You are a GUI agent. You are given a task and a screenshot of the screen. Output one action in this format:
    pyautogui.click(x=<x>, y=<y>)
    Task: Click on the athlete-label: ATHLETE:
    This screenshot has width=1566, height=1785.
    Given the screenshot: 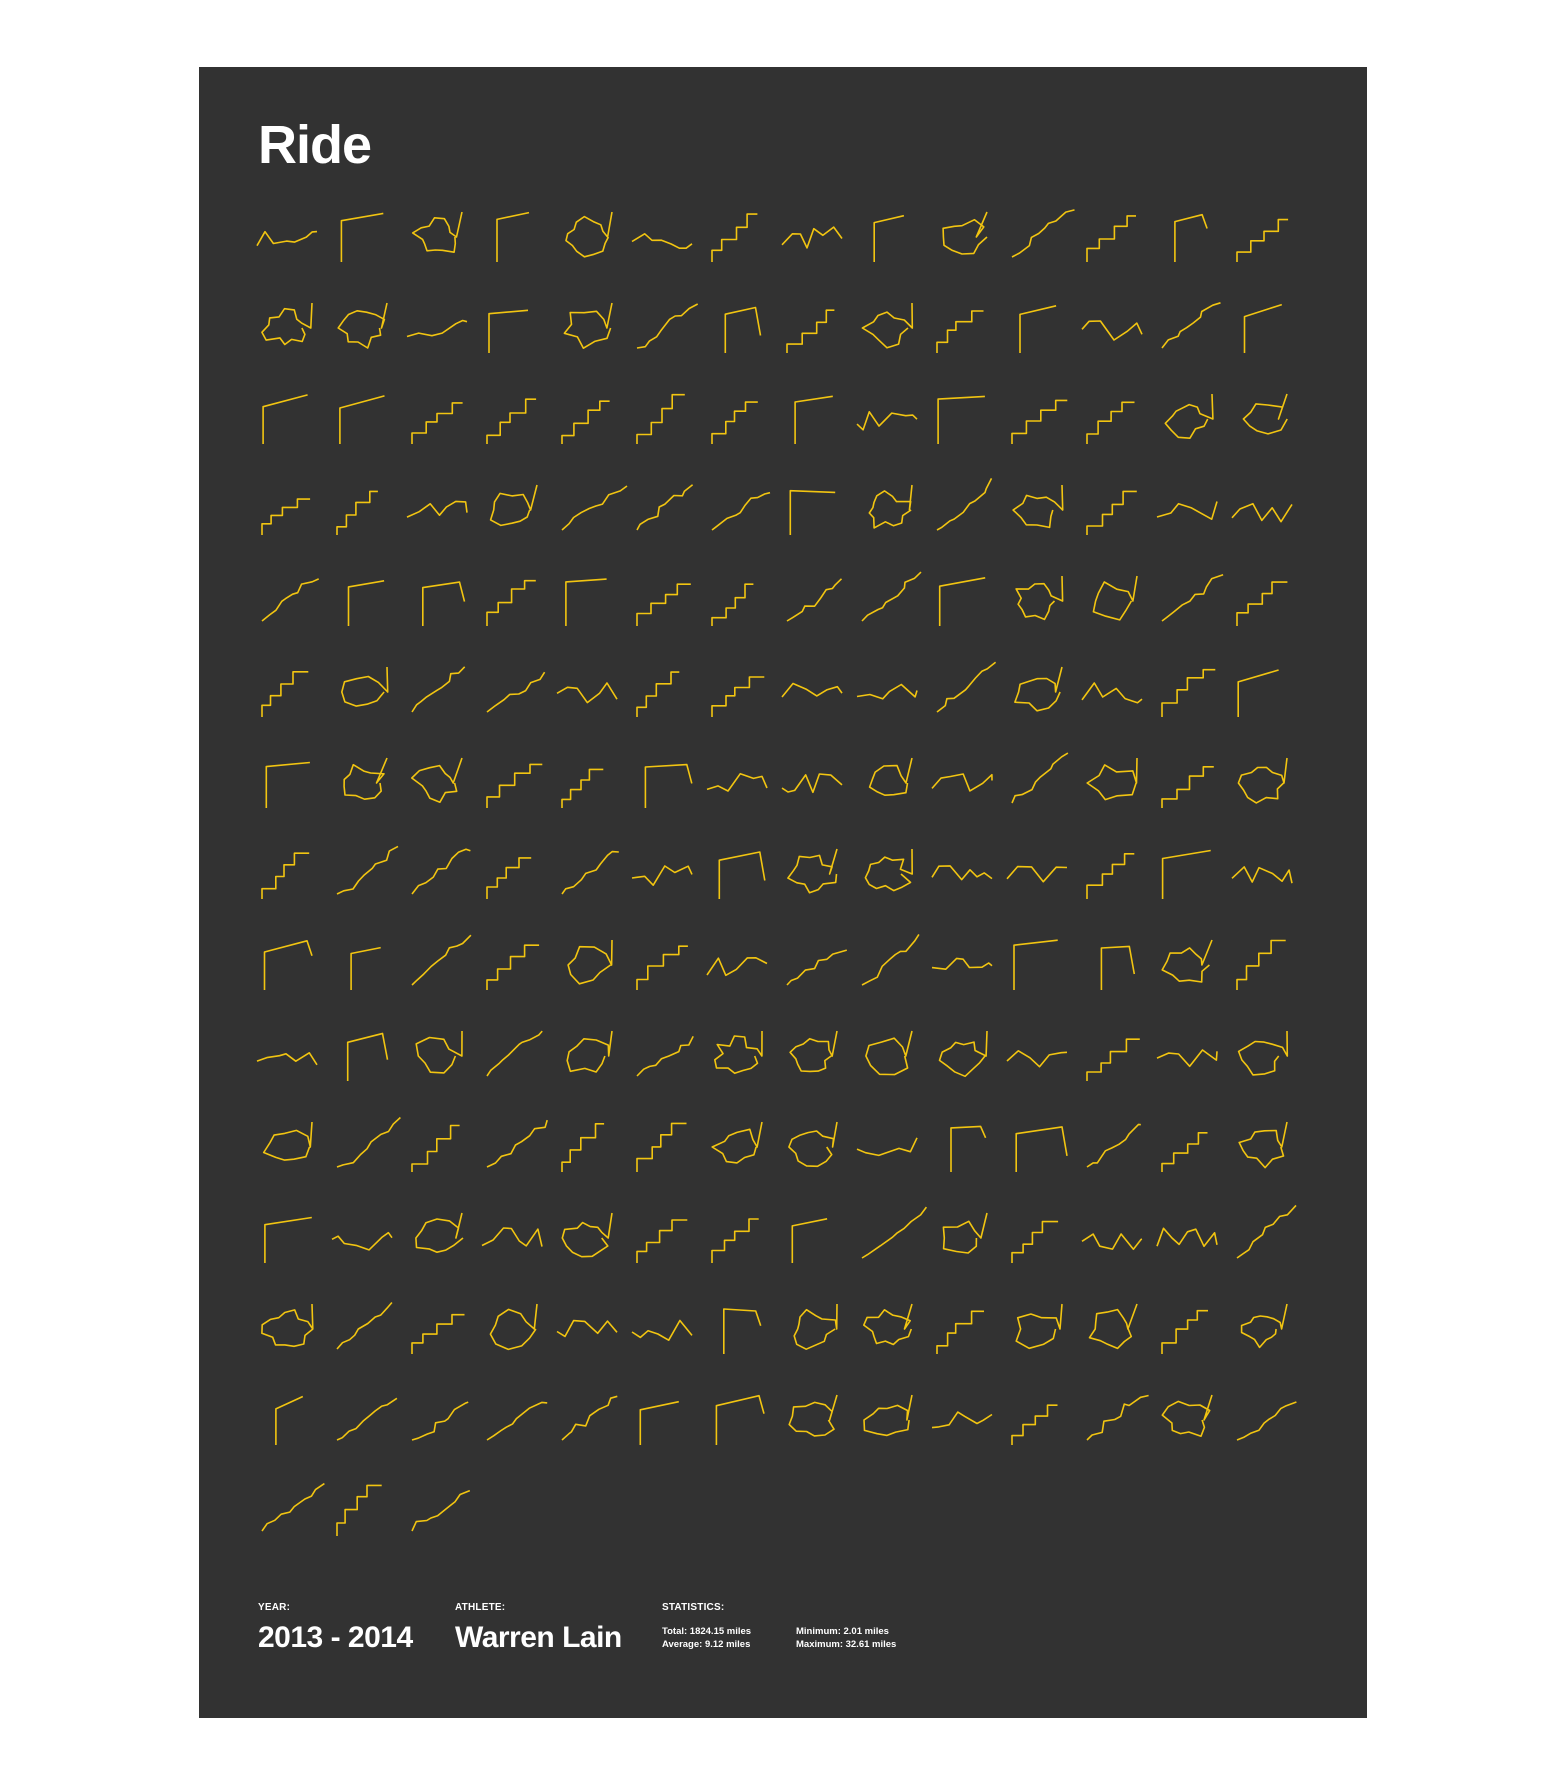 What is the action you would take?
    pyautogui.click(x=480, y=1607)
    